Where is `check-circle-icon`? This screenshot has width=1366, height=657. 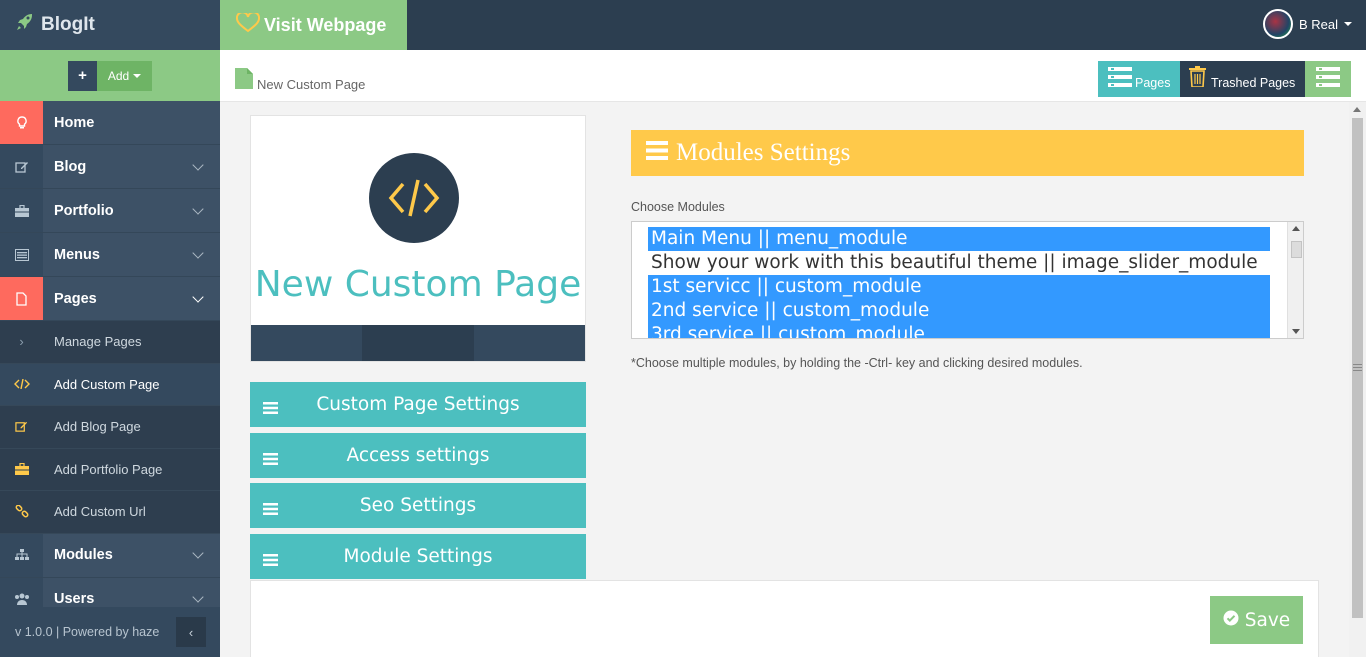
check-circle-icon is located at coordinates (1231, 620).